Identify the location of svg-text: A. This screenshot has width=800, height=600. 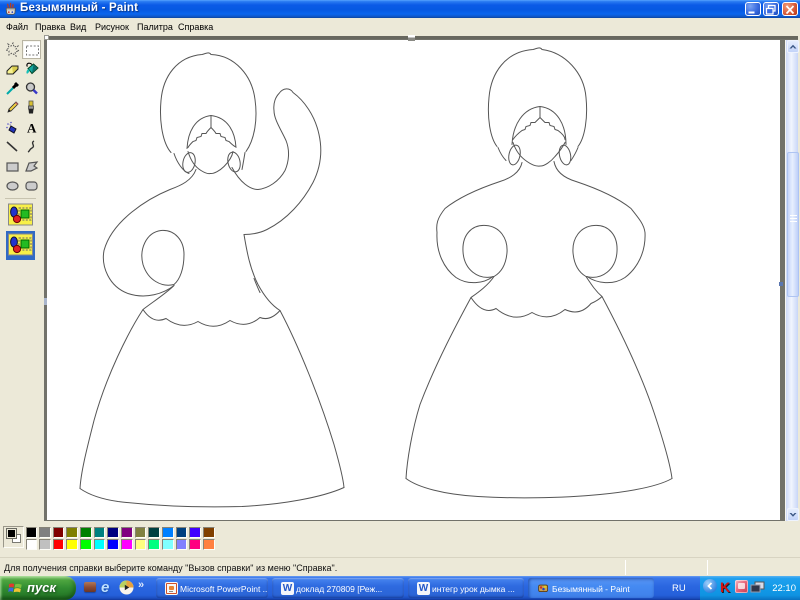
(32, 127).